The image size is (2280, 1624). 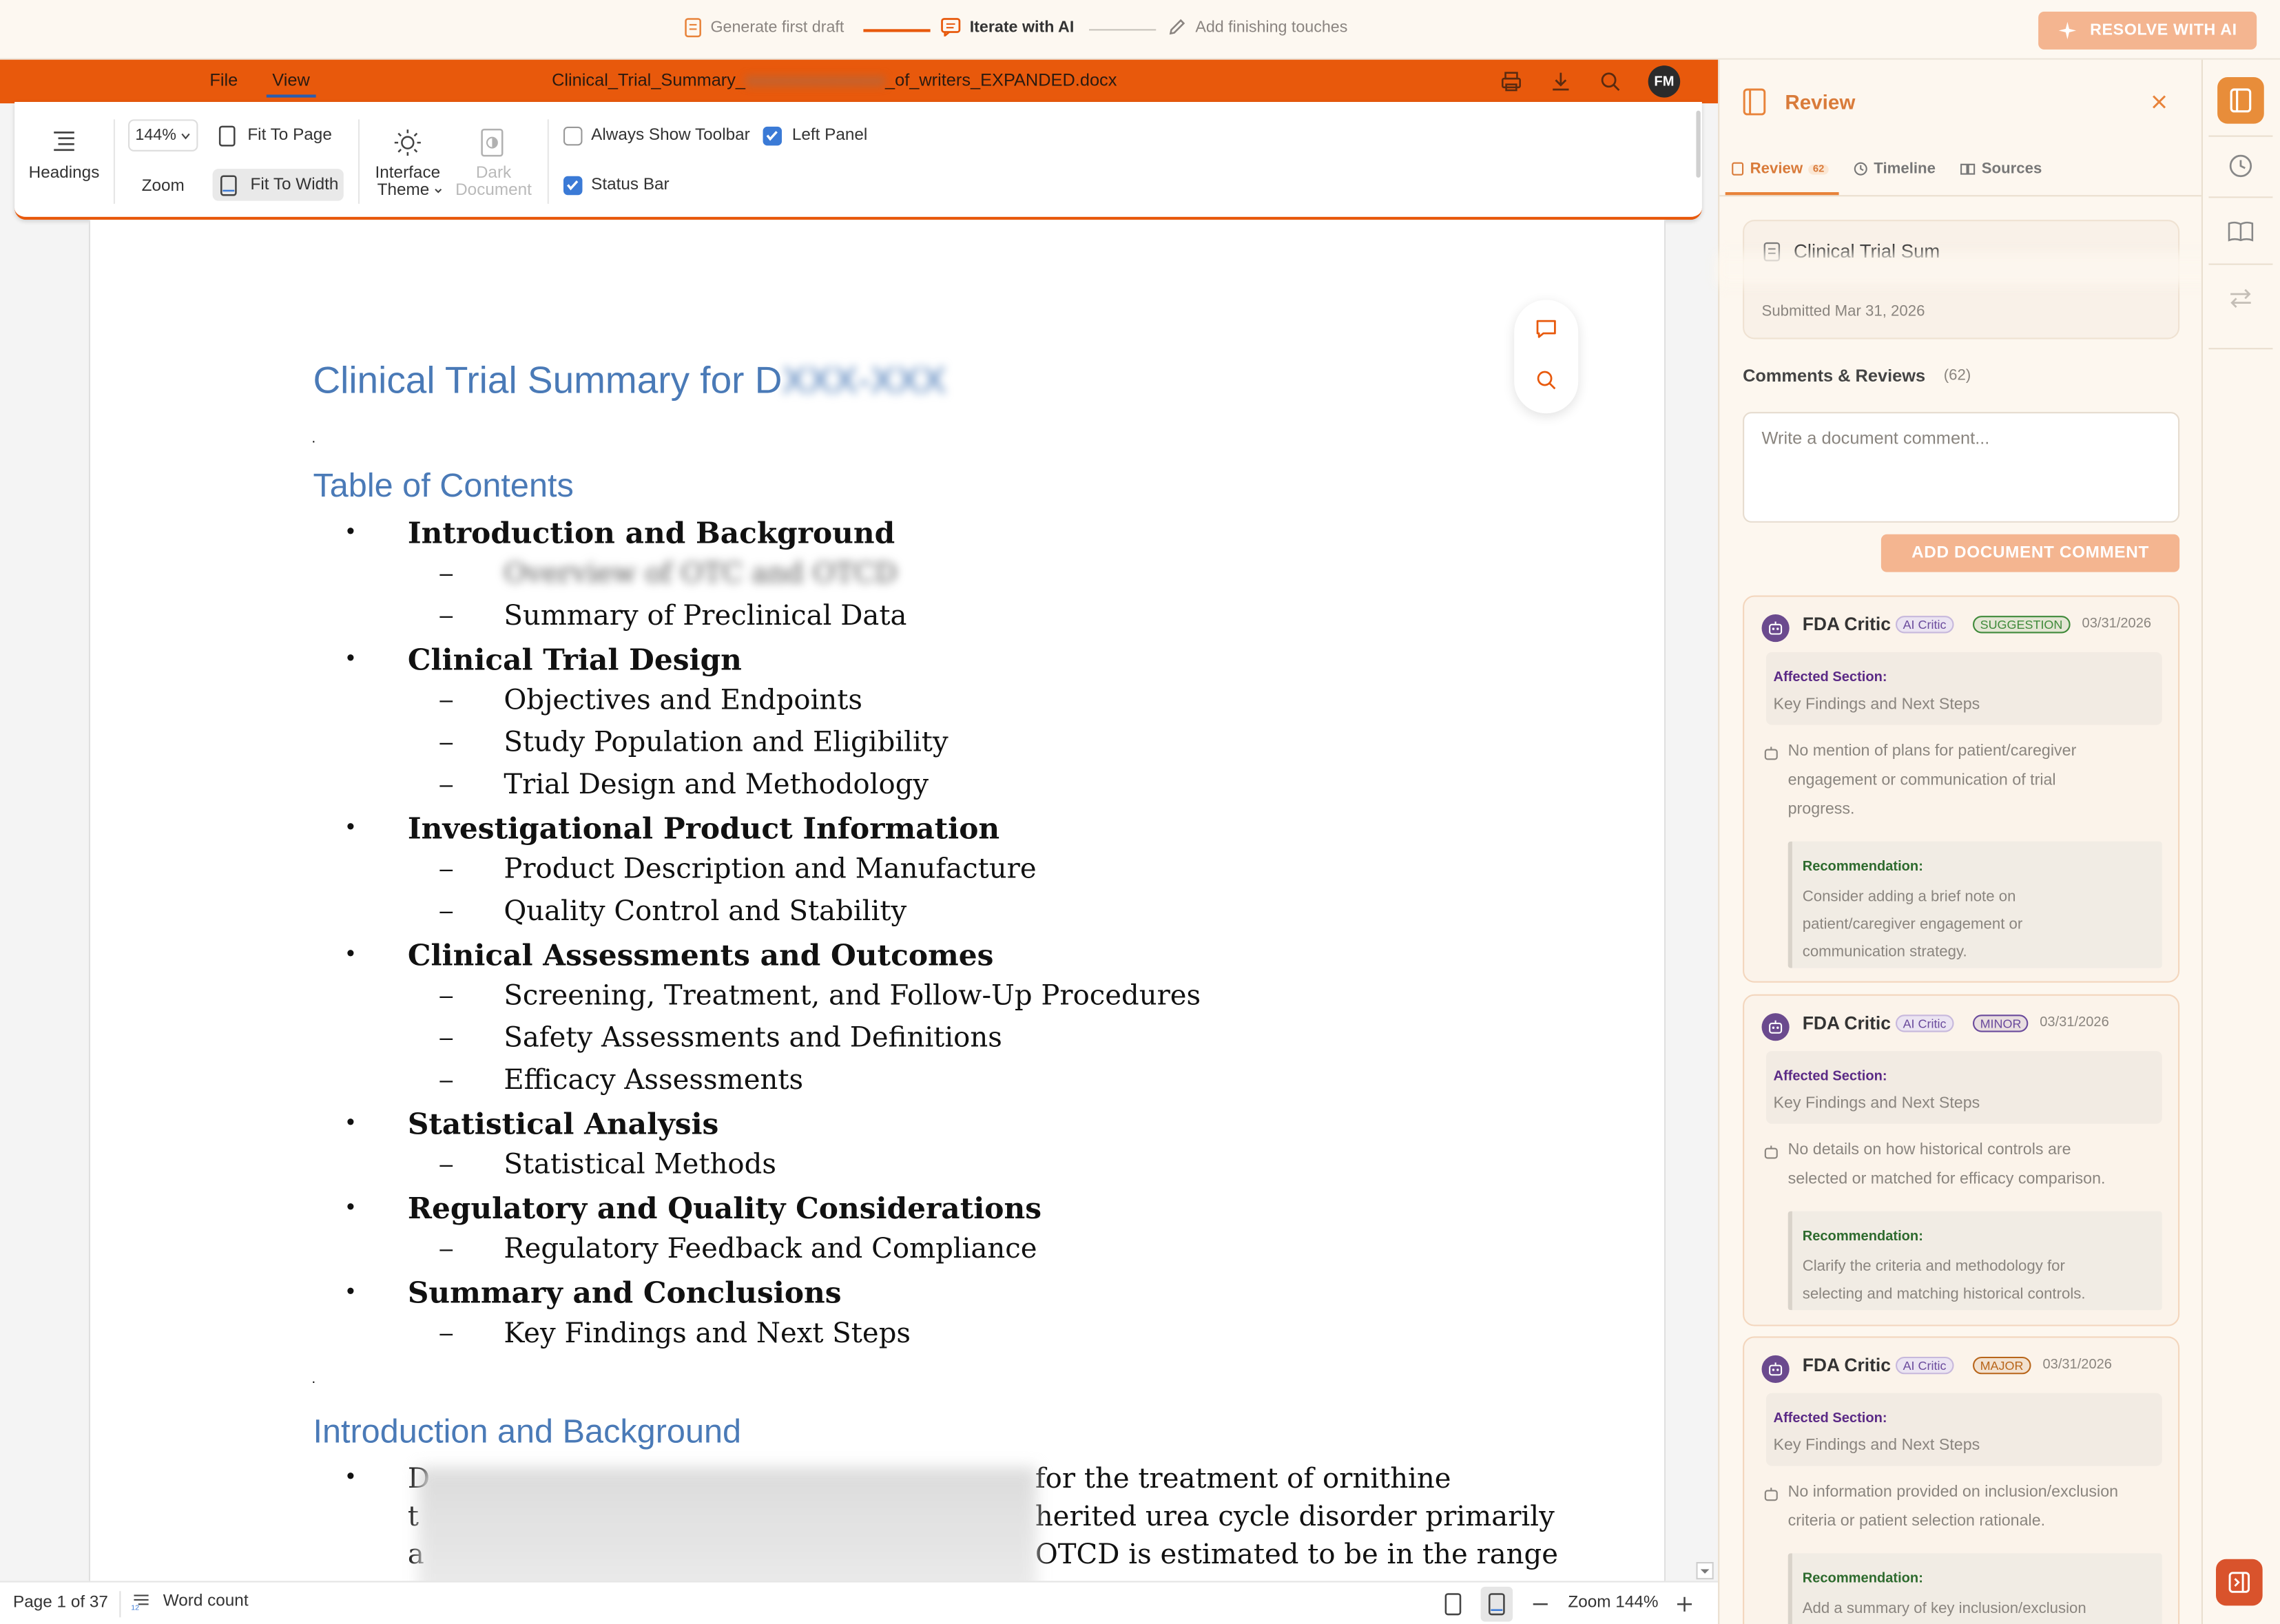 I want to click on scroll-down-arrow, so click(x=1705, y=1571).